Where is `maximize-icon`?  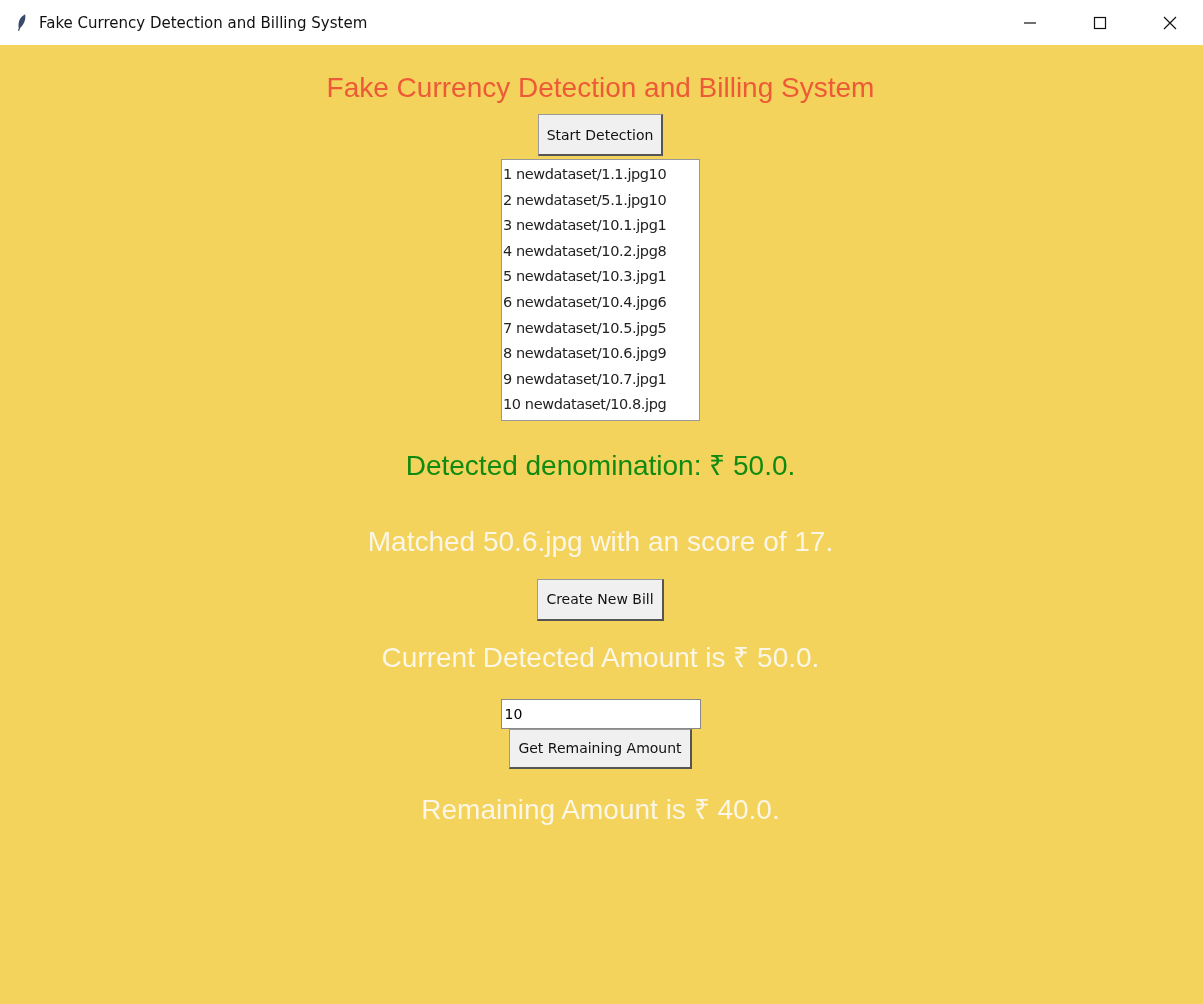
maximize-icon is located at coordinates (1100, 22).